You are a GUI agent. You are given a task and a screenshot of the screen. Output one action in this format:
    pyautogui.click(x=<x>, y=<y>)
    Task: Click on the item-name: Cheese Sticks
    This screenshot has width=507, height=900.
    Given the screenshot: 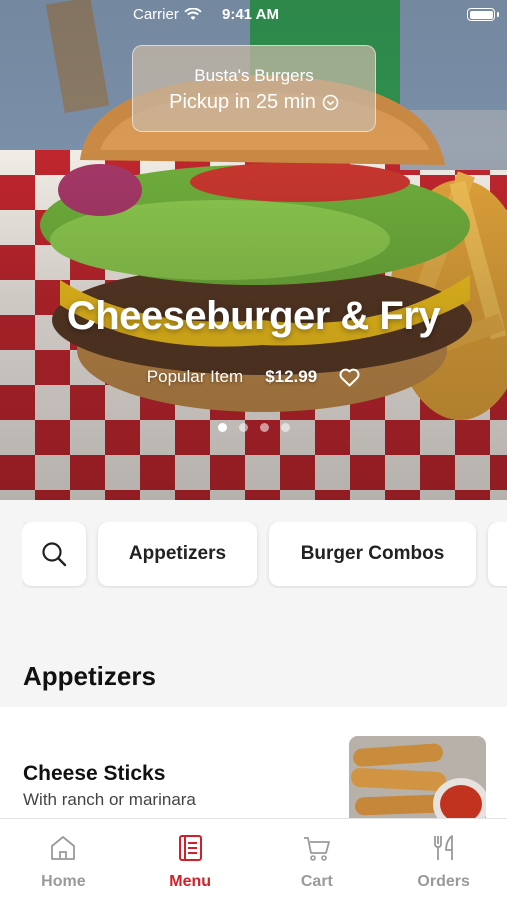 What is the action you would take?
    pyautogui.click(x=94, y=773)
    